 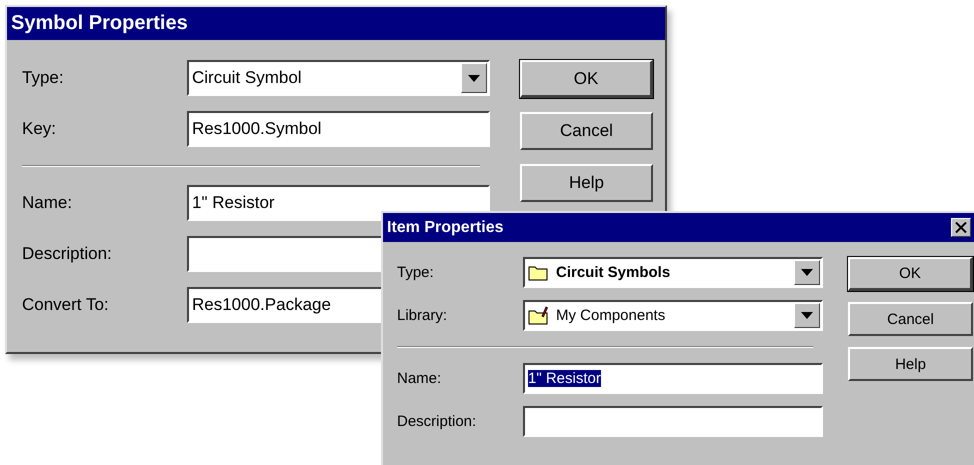 What do you see at coordinates (66, 305) in the screenshot?
I see `field-label: Convert To:` at bounding box center [66, 305].